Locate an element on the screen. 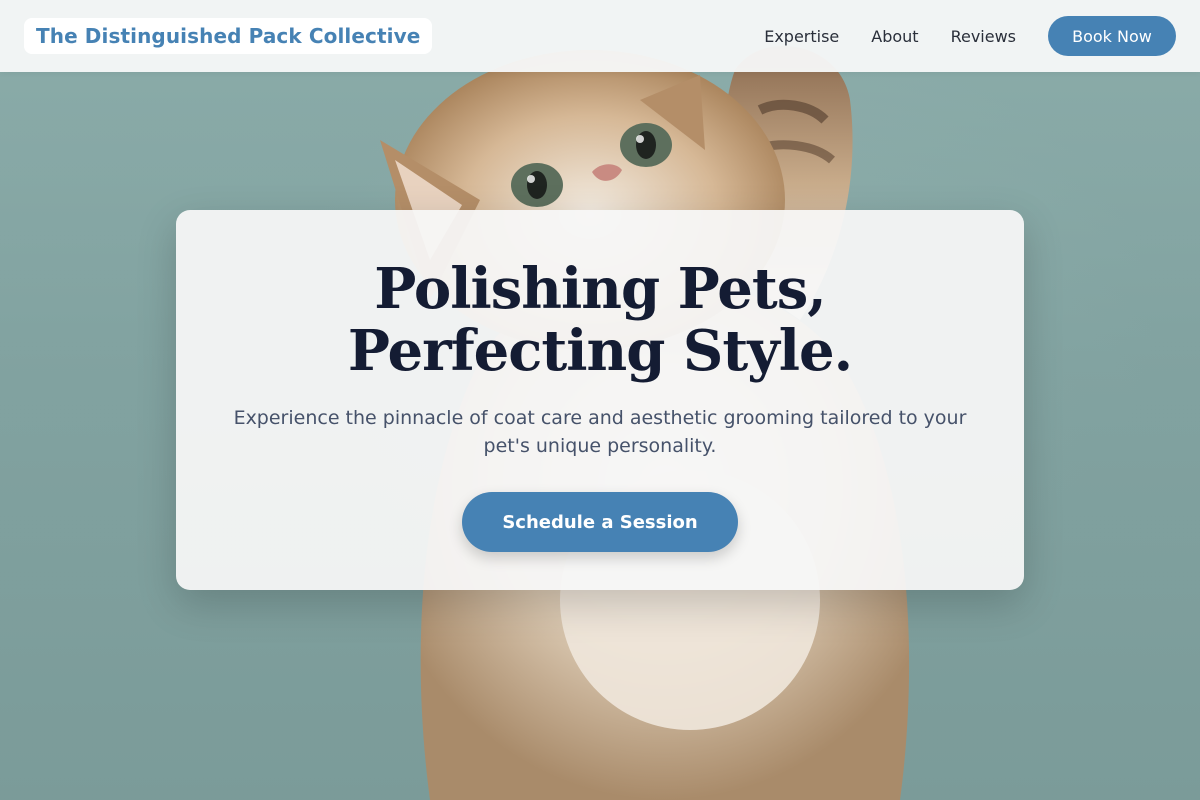  nav-link-expertise: Expertise is located at coordinates (801, 36).